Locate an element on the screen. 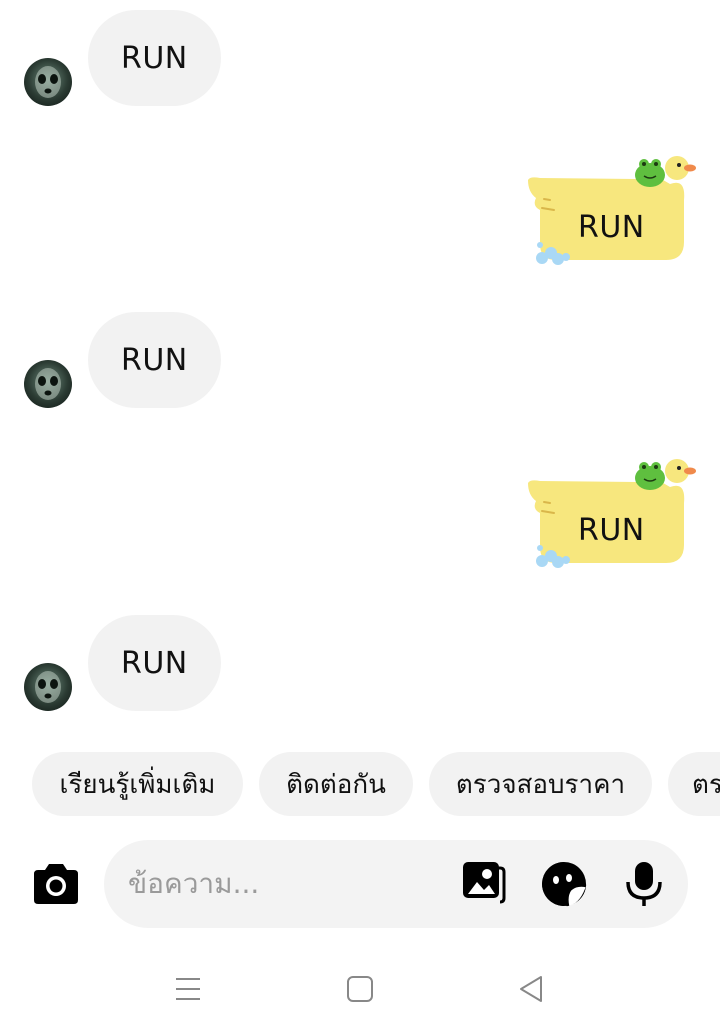  system-navigation-bar is located at coordinates (360, 990).